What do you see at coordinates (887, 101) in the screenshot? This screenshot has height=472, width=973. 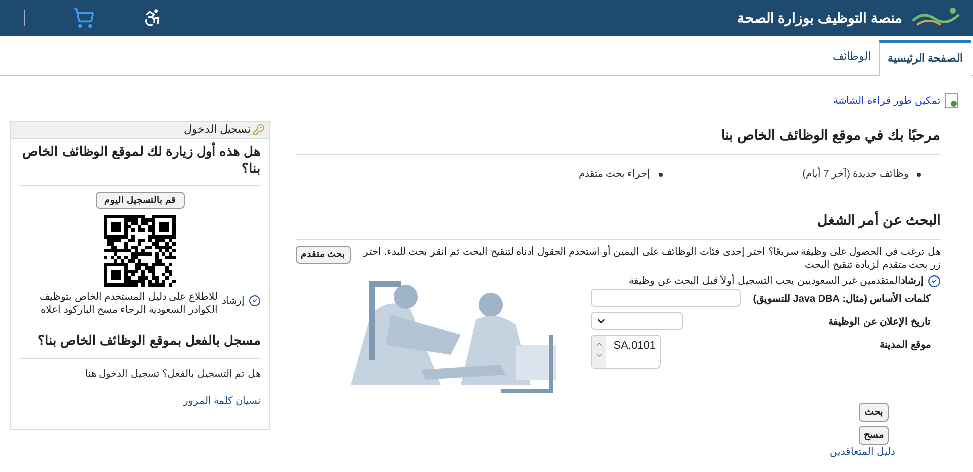 I see `screen-reader-link: تمكين طور قراءة الشاشة` at bounding box center [887, 101].